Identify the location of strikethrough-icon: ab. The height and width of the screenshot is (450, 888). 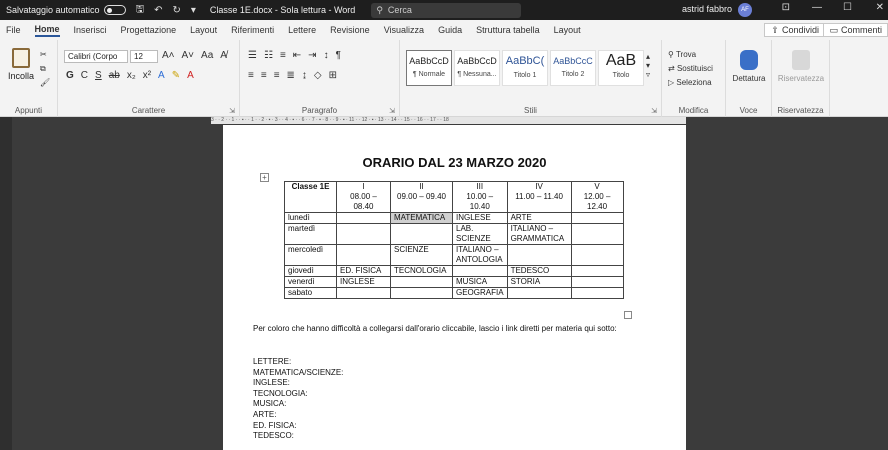
(114, 75).